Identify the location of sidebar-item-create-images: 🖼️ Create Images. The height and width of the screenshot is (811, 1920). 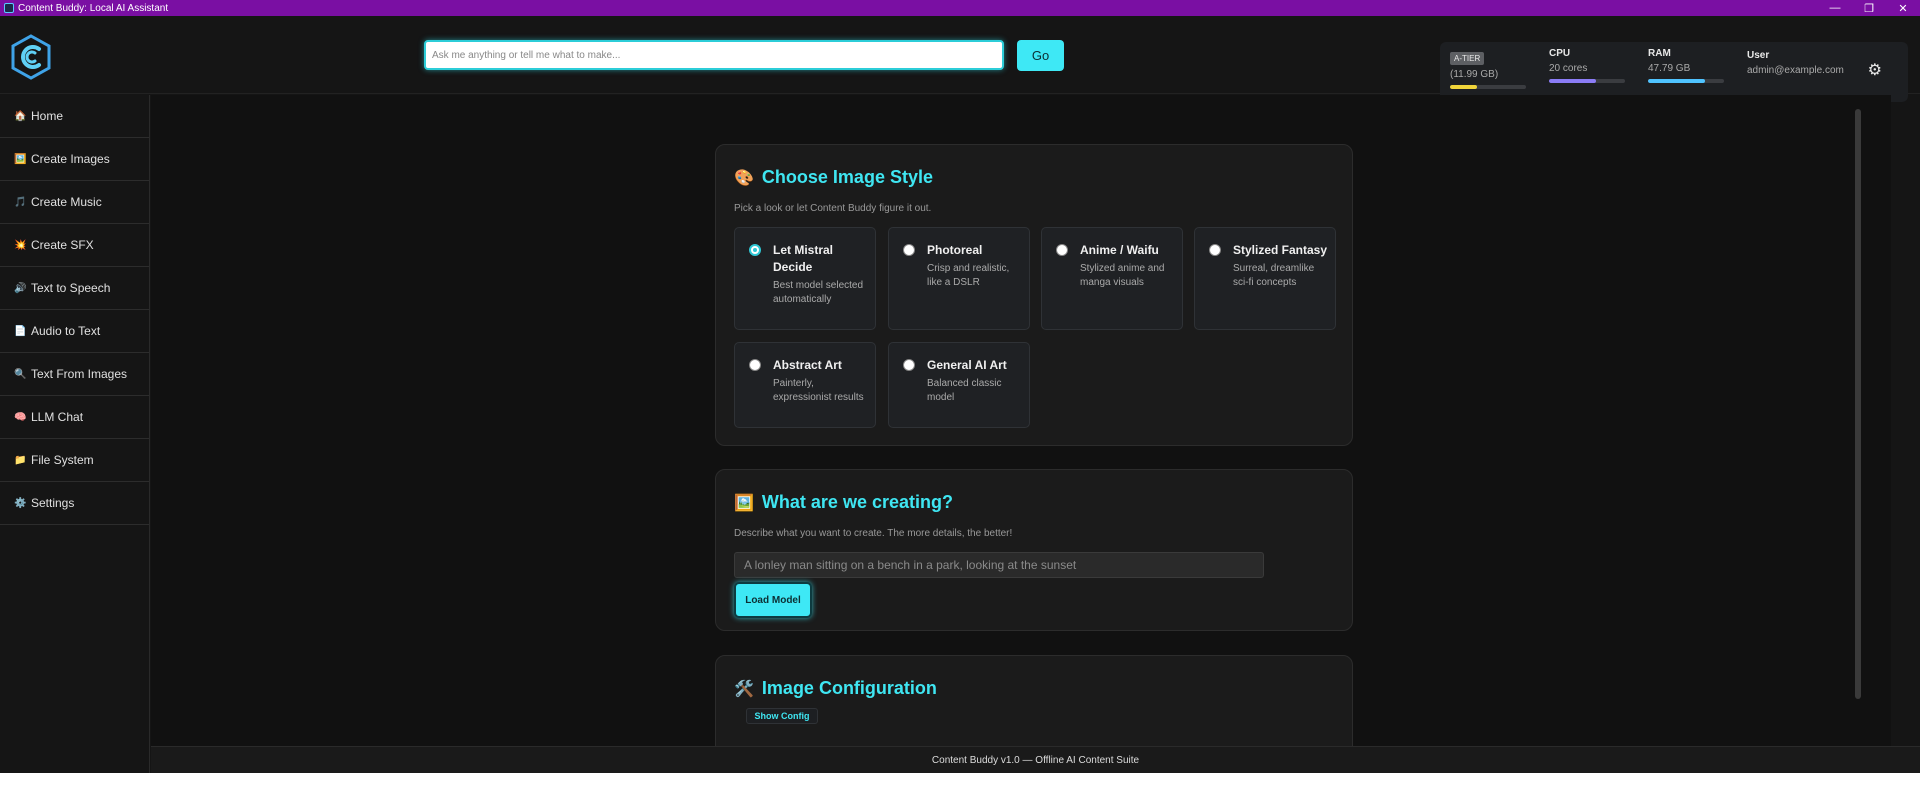
(74, 159).